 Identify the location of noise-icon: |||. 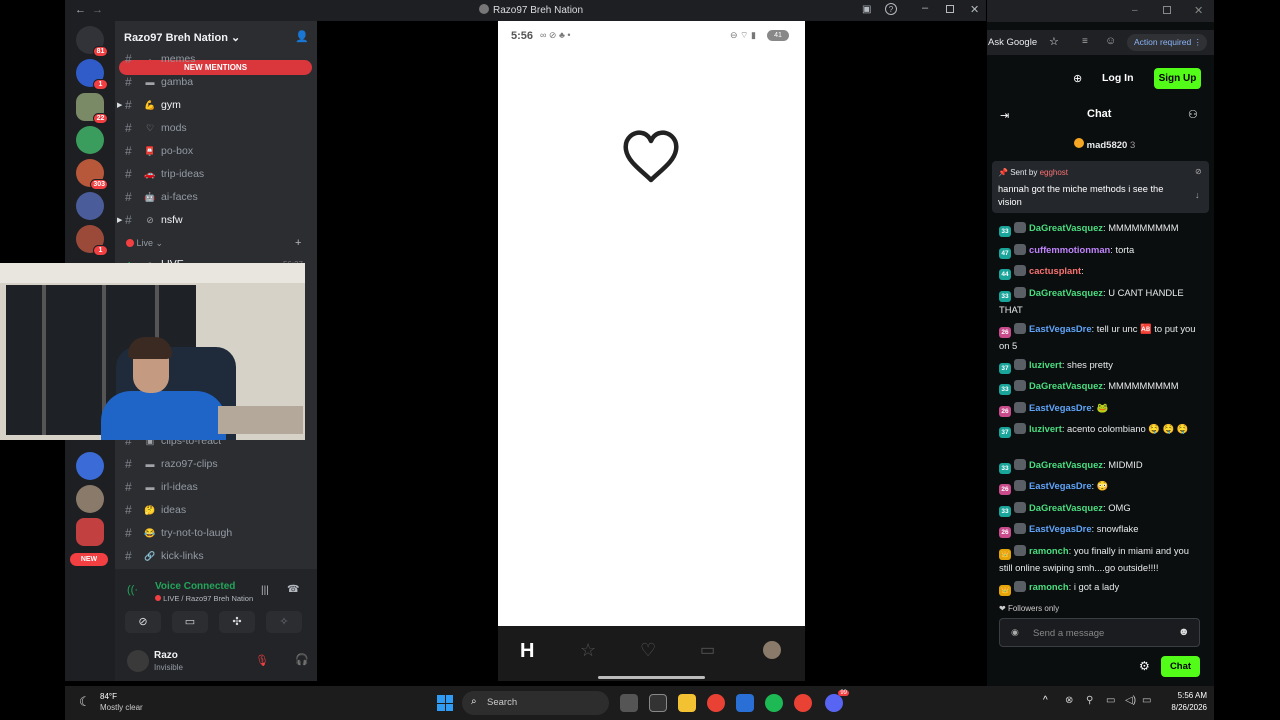
(265, 590).